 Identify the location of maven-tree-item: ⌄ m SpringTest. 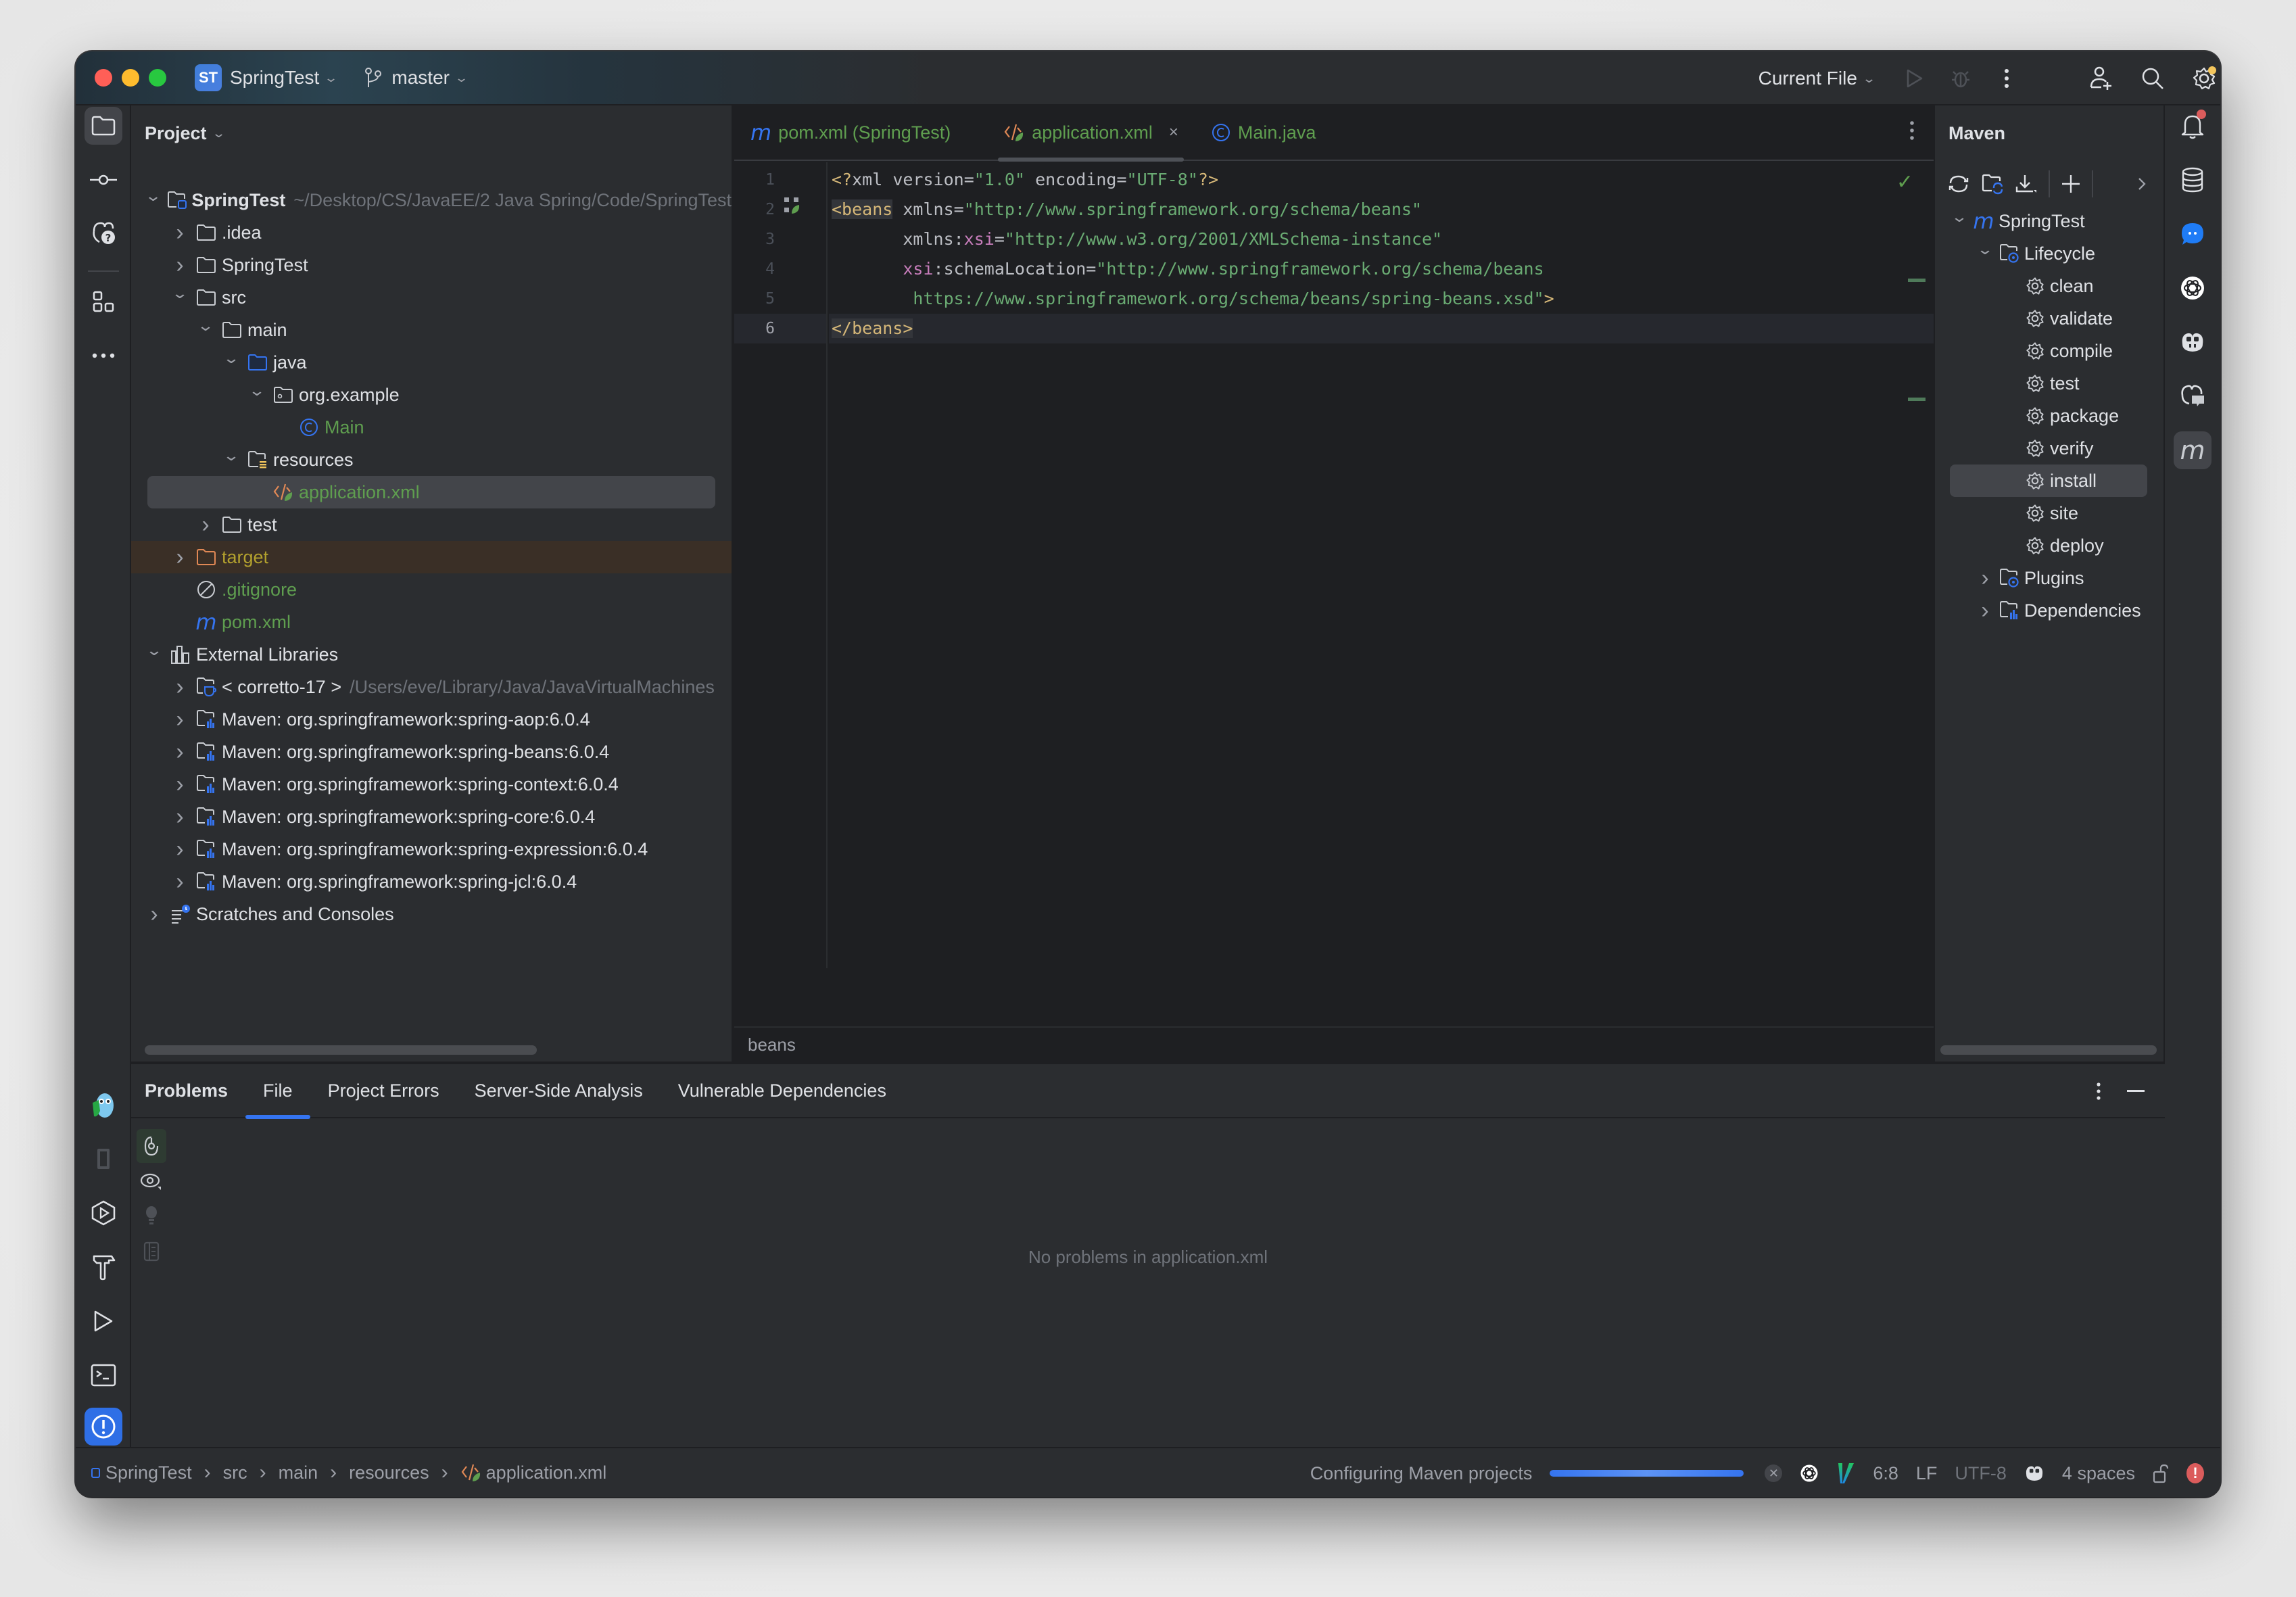
(2049, 221).